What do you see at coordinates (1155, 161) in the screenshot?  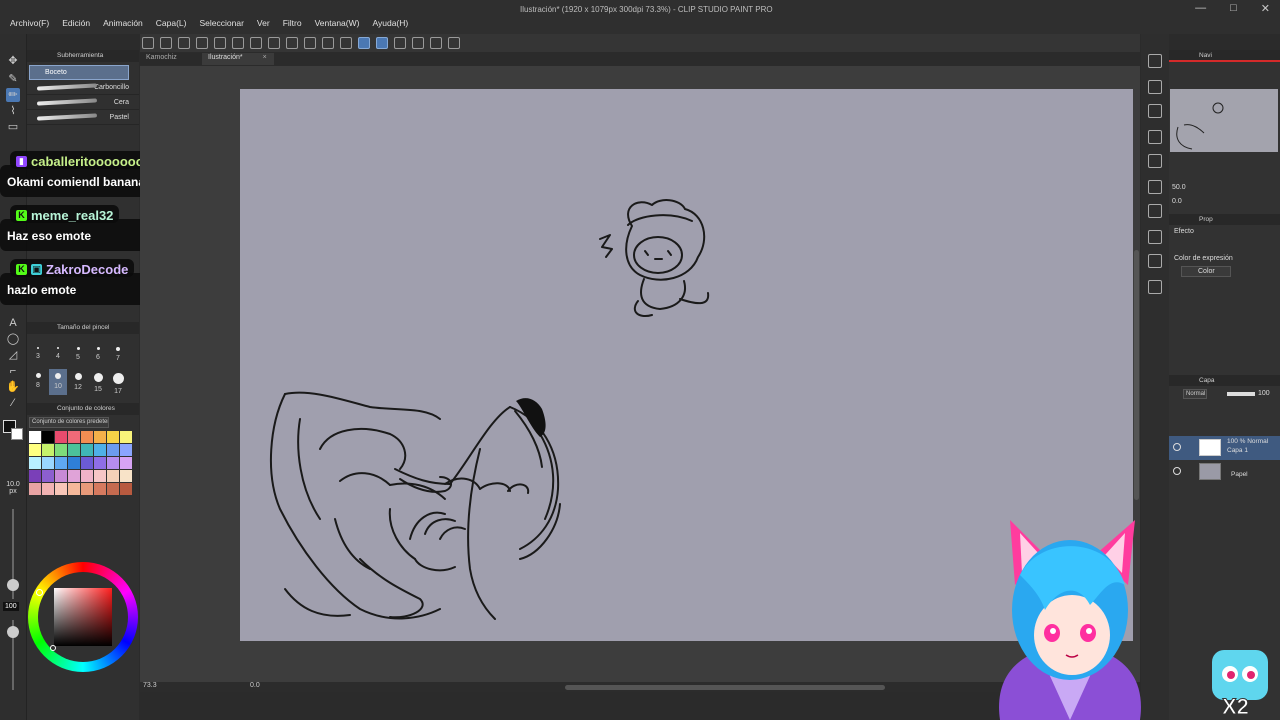 I see `history-icon` at bounding box center [1155, 161].